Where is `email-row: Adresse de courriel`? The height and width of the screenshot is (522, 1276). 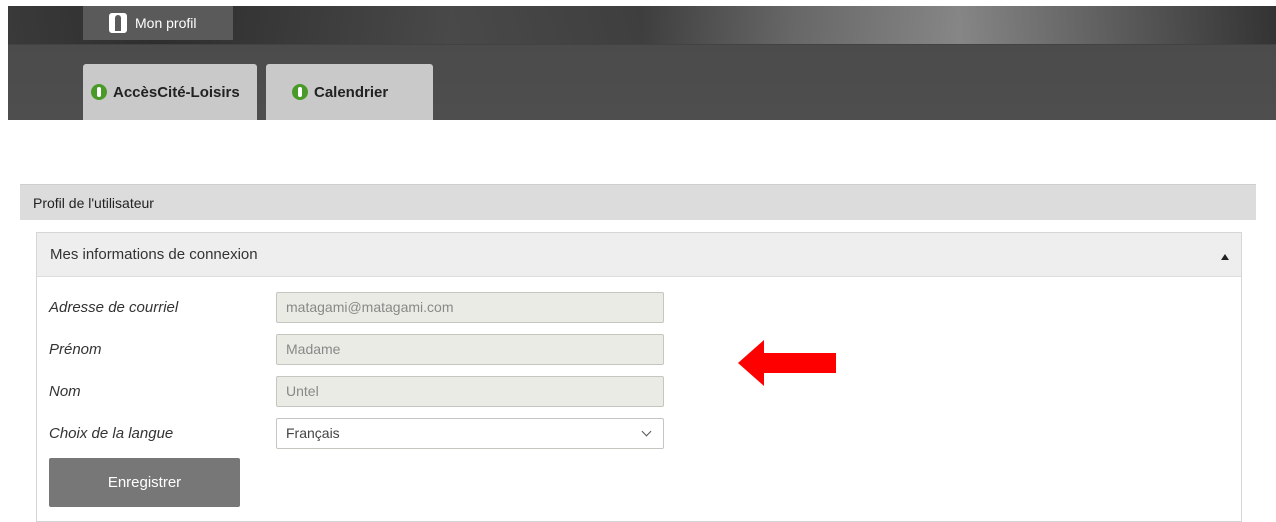 email-row: Adresse de courriel is located at coordinates (356, 307).